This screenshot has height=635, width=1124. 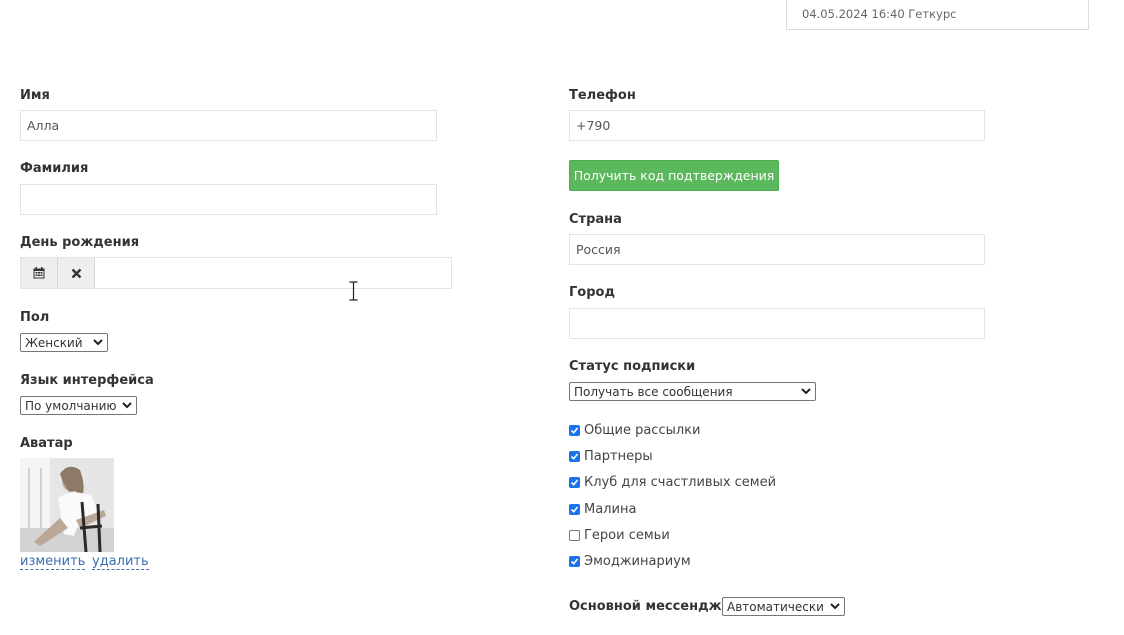 I want to click on info-box: 04.05.2024 16:40 Геткурс, so click(x=937, y=15).